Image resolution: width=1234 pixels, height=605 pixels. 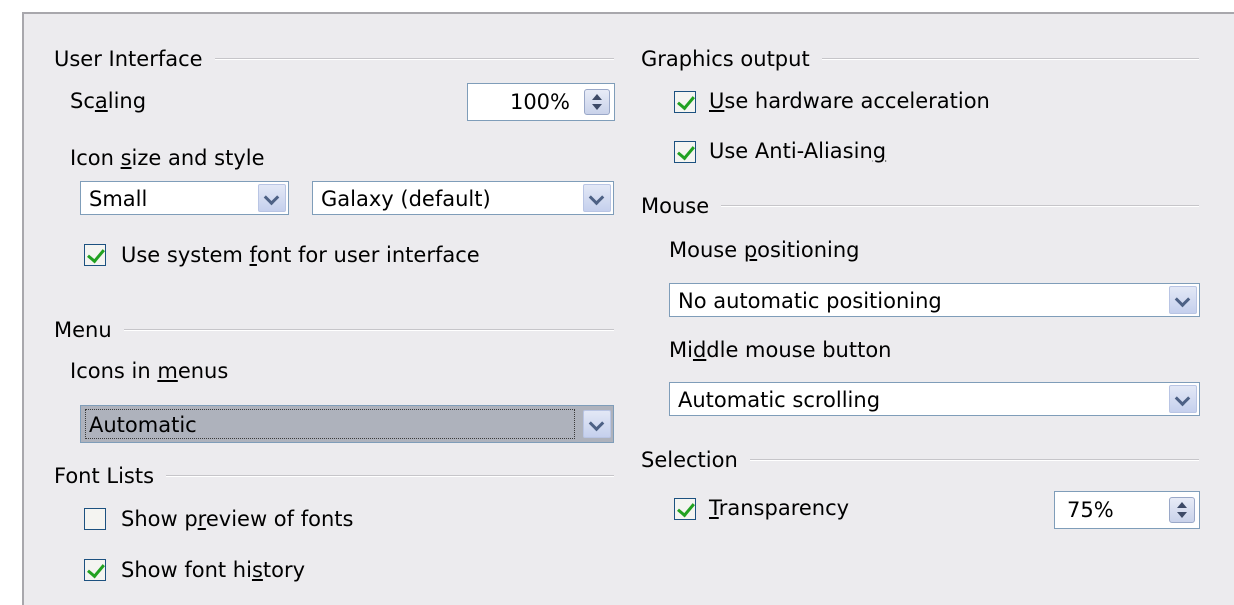 What do you see at coordinates (685, 152) in the screenshot?
I see `anti-aliasing-checkbox` at bounding box center [685, 152].